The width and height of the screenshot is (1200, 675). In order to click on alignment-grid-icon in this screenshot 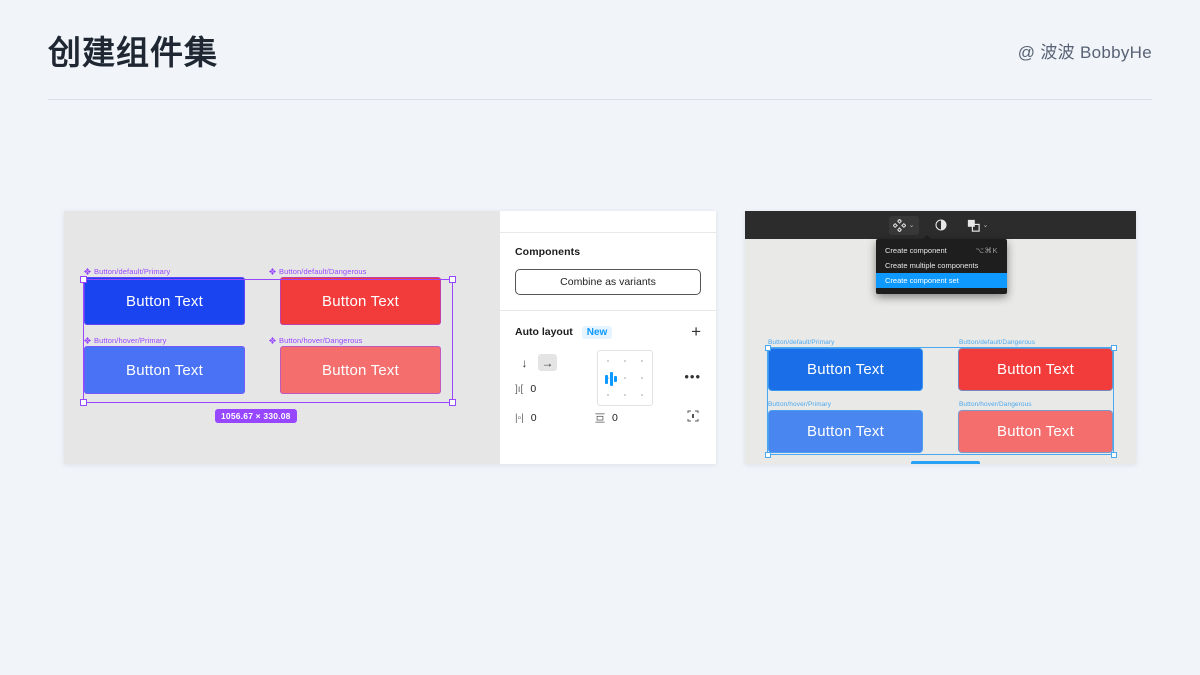, I will do `click(625, 378)`.